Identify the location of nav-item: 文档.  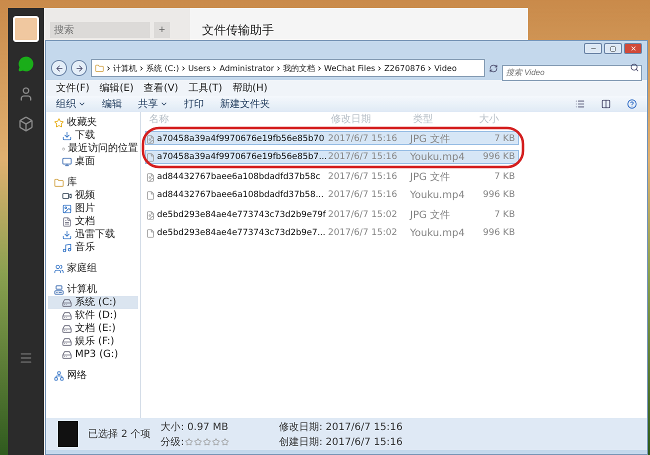
(93, 221).